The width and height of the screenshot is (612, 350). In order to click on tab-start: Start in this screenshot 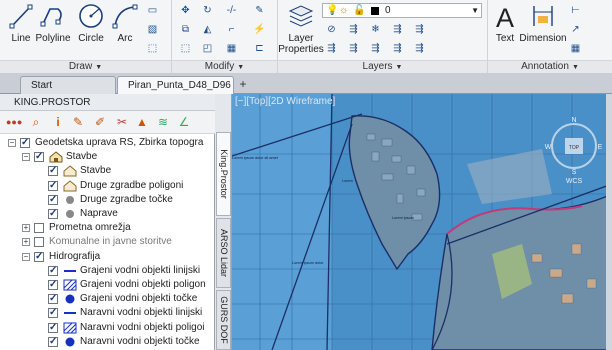, I will do `click(68, 85)`.